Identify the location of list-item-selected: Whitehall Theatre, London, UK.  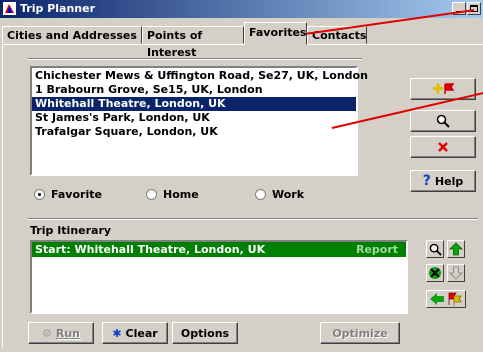
(194, 104).